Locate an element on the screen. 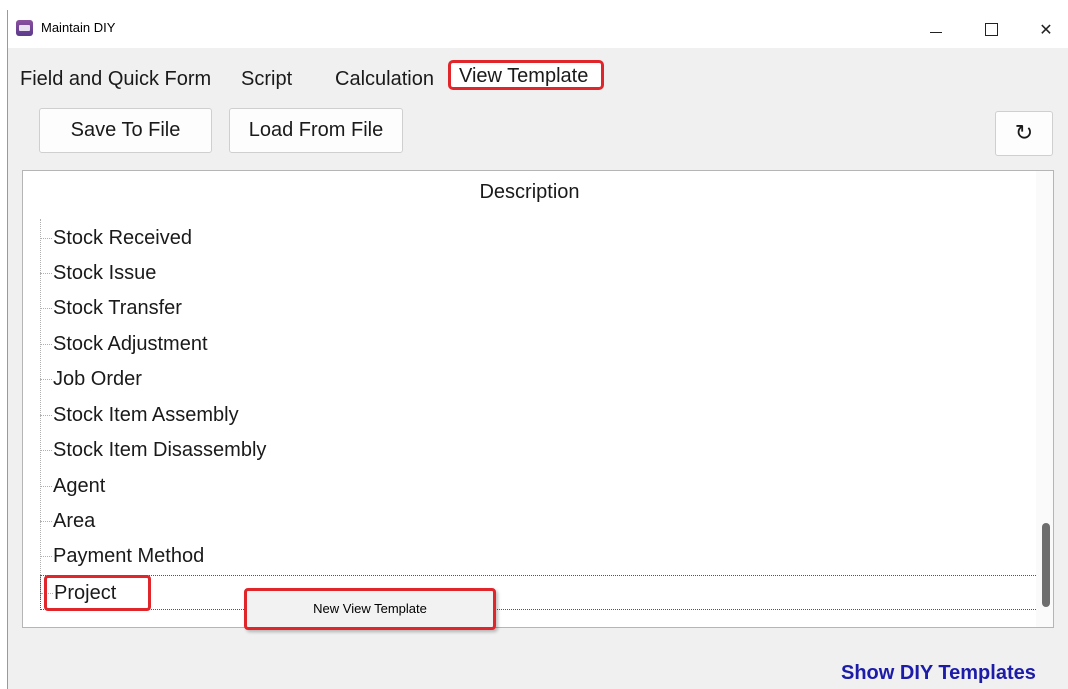 Image resolution: width=1068 pixels, height=689 pixels. list-item-label: Agent is located at coordinates (79, 486).